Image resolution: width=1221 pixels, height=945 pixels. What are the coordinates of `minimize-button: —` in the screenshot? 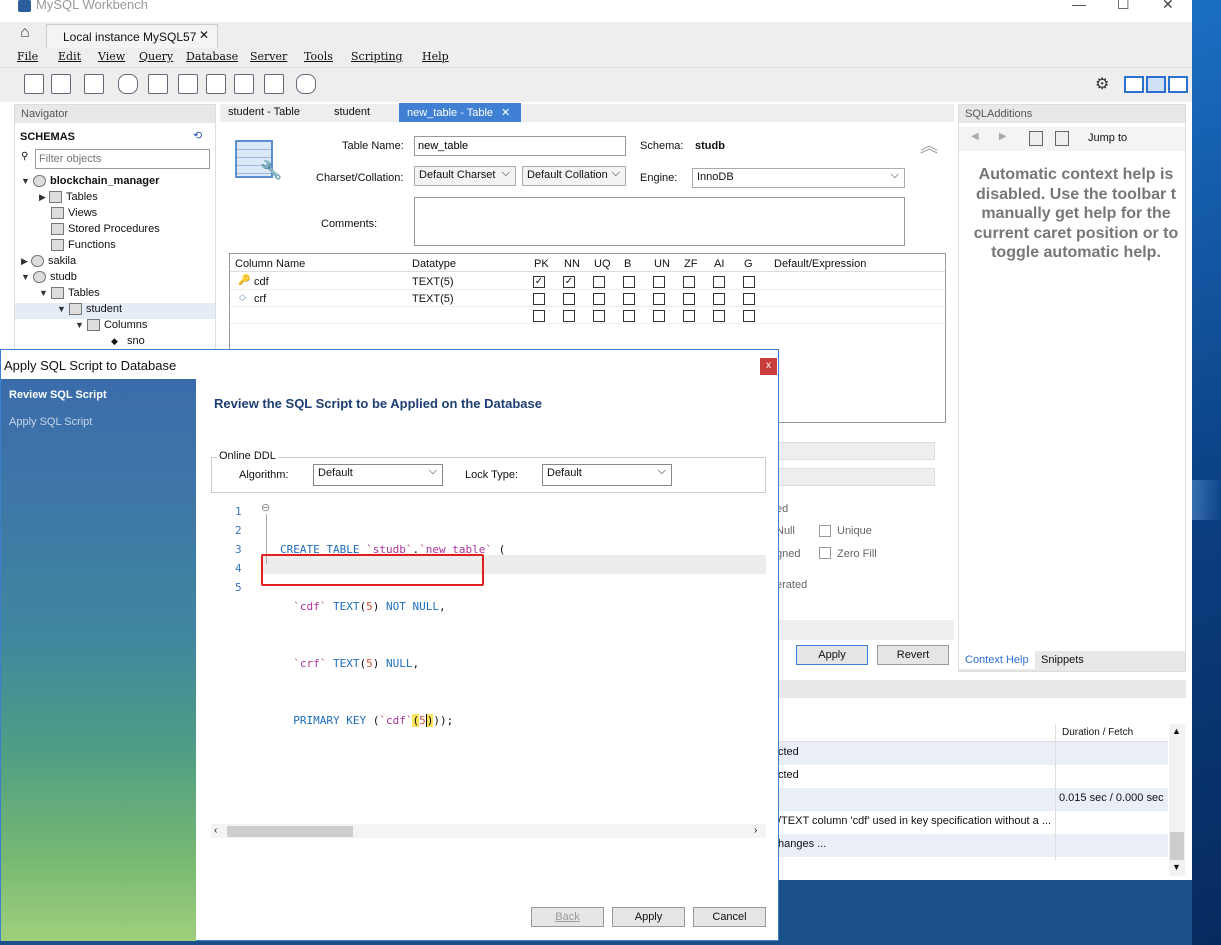 It's located at (1079, 6).